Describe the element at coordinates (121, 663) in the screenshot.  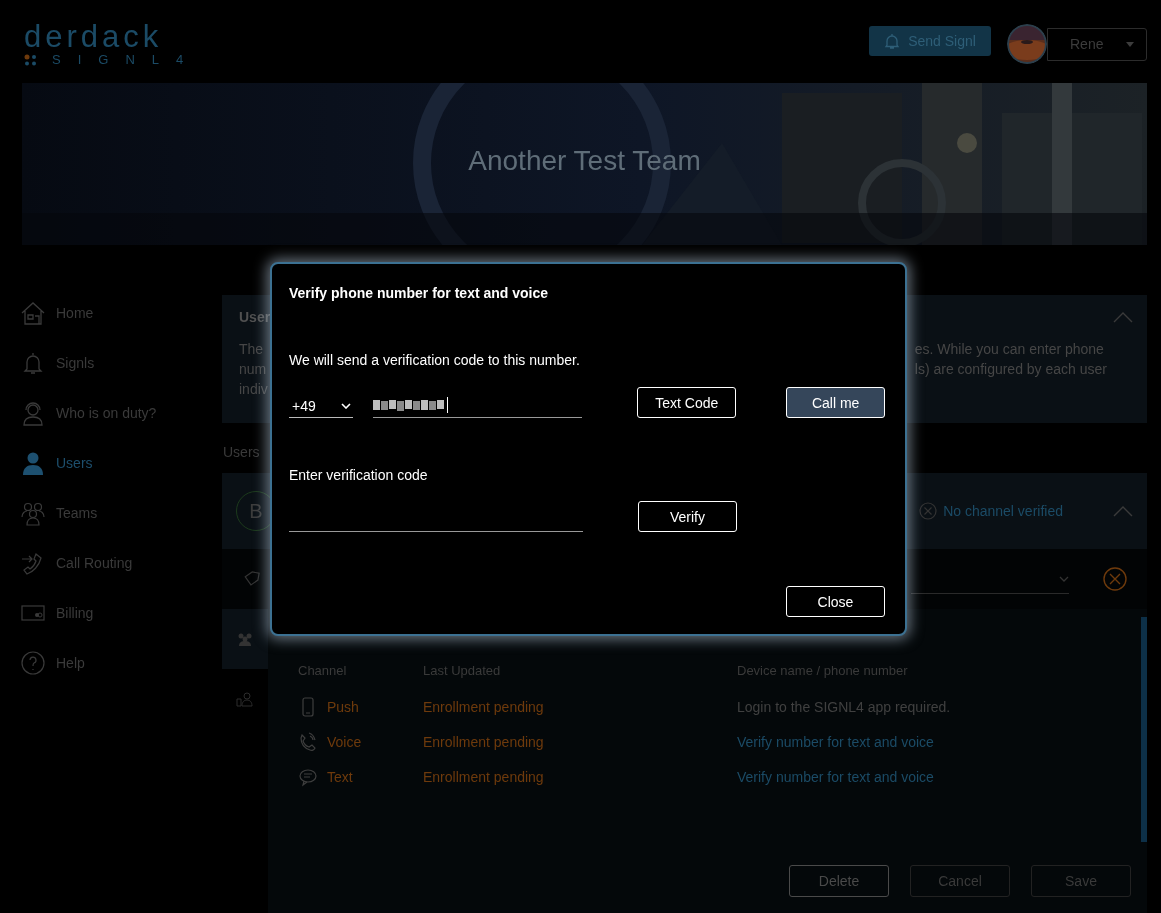
I see `nav-item: Help` at that location.